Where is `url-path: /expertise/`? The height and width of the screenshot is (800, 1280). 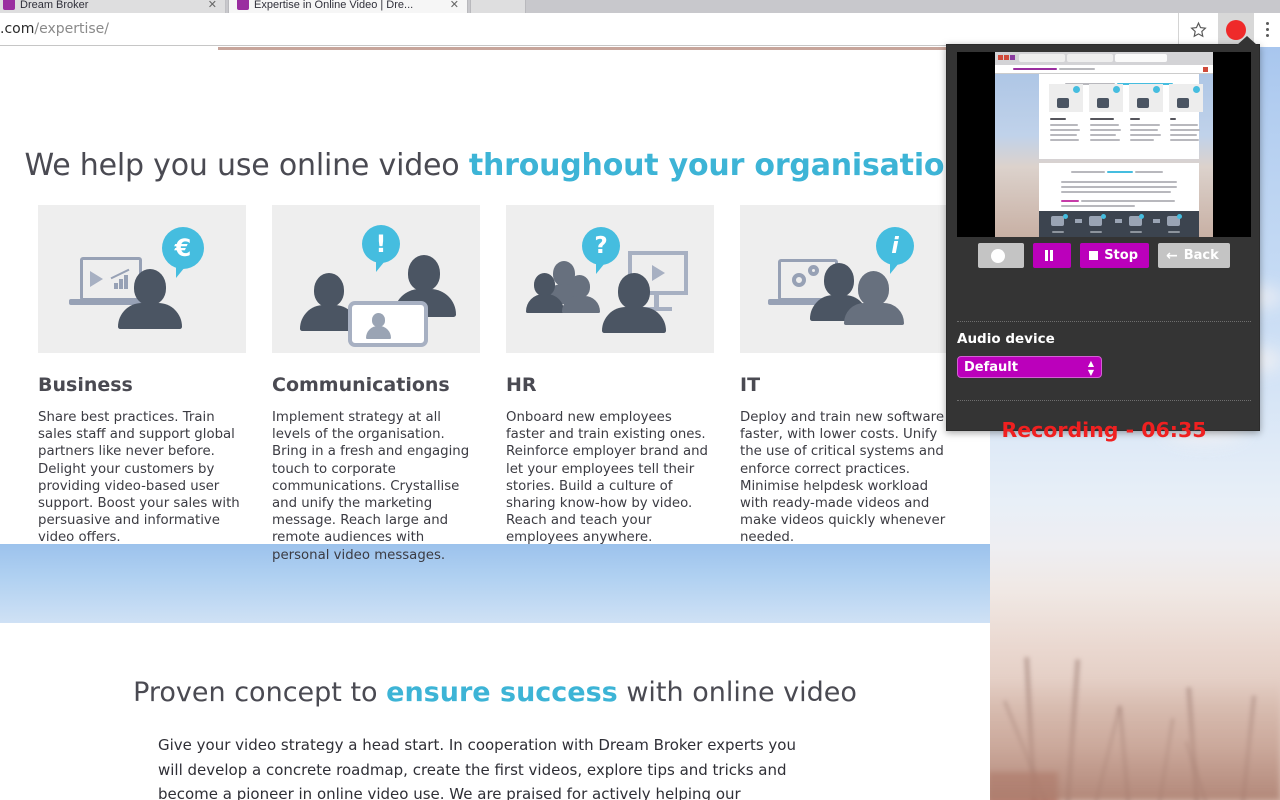 url-path: /expertise/ is located at coordinates (71, 29).